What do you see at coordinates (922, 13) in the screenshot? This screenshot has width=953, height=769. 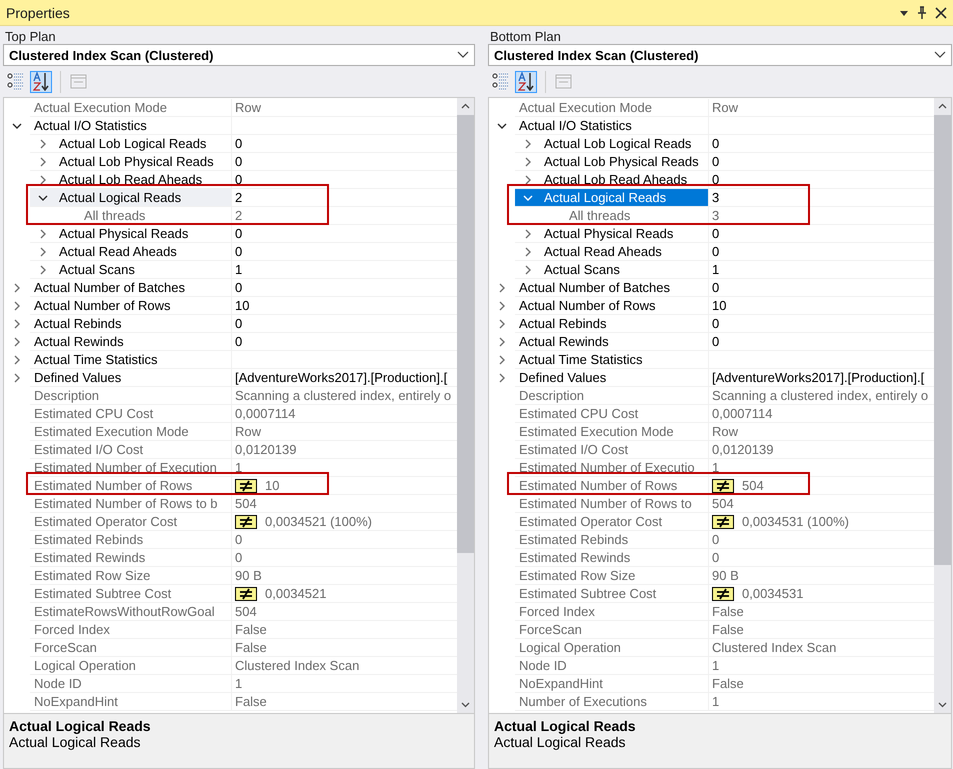 I see `pin-icon` at bounding box center [922, 13].